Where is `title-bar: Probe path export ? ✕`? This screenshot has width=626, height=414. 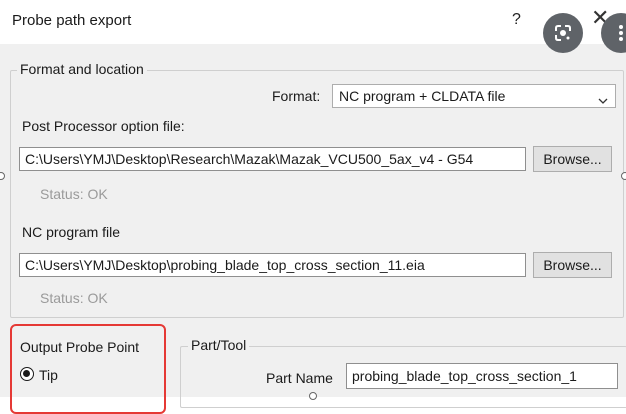
title-bar: Probe path export ? ✕ is located at coordinates (313, 22).